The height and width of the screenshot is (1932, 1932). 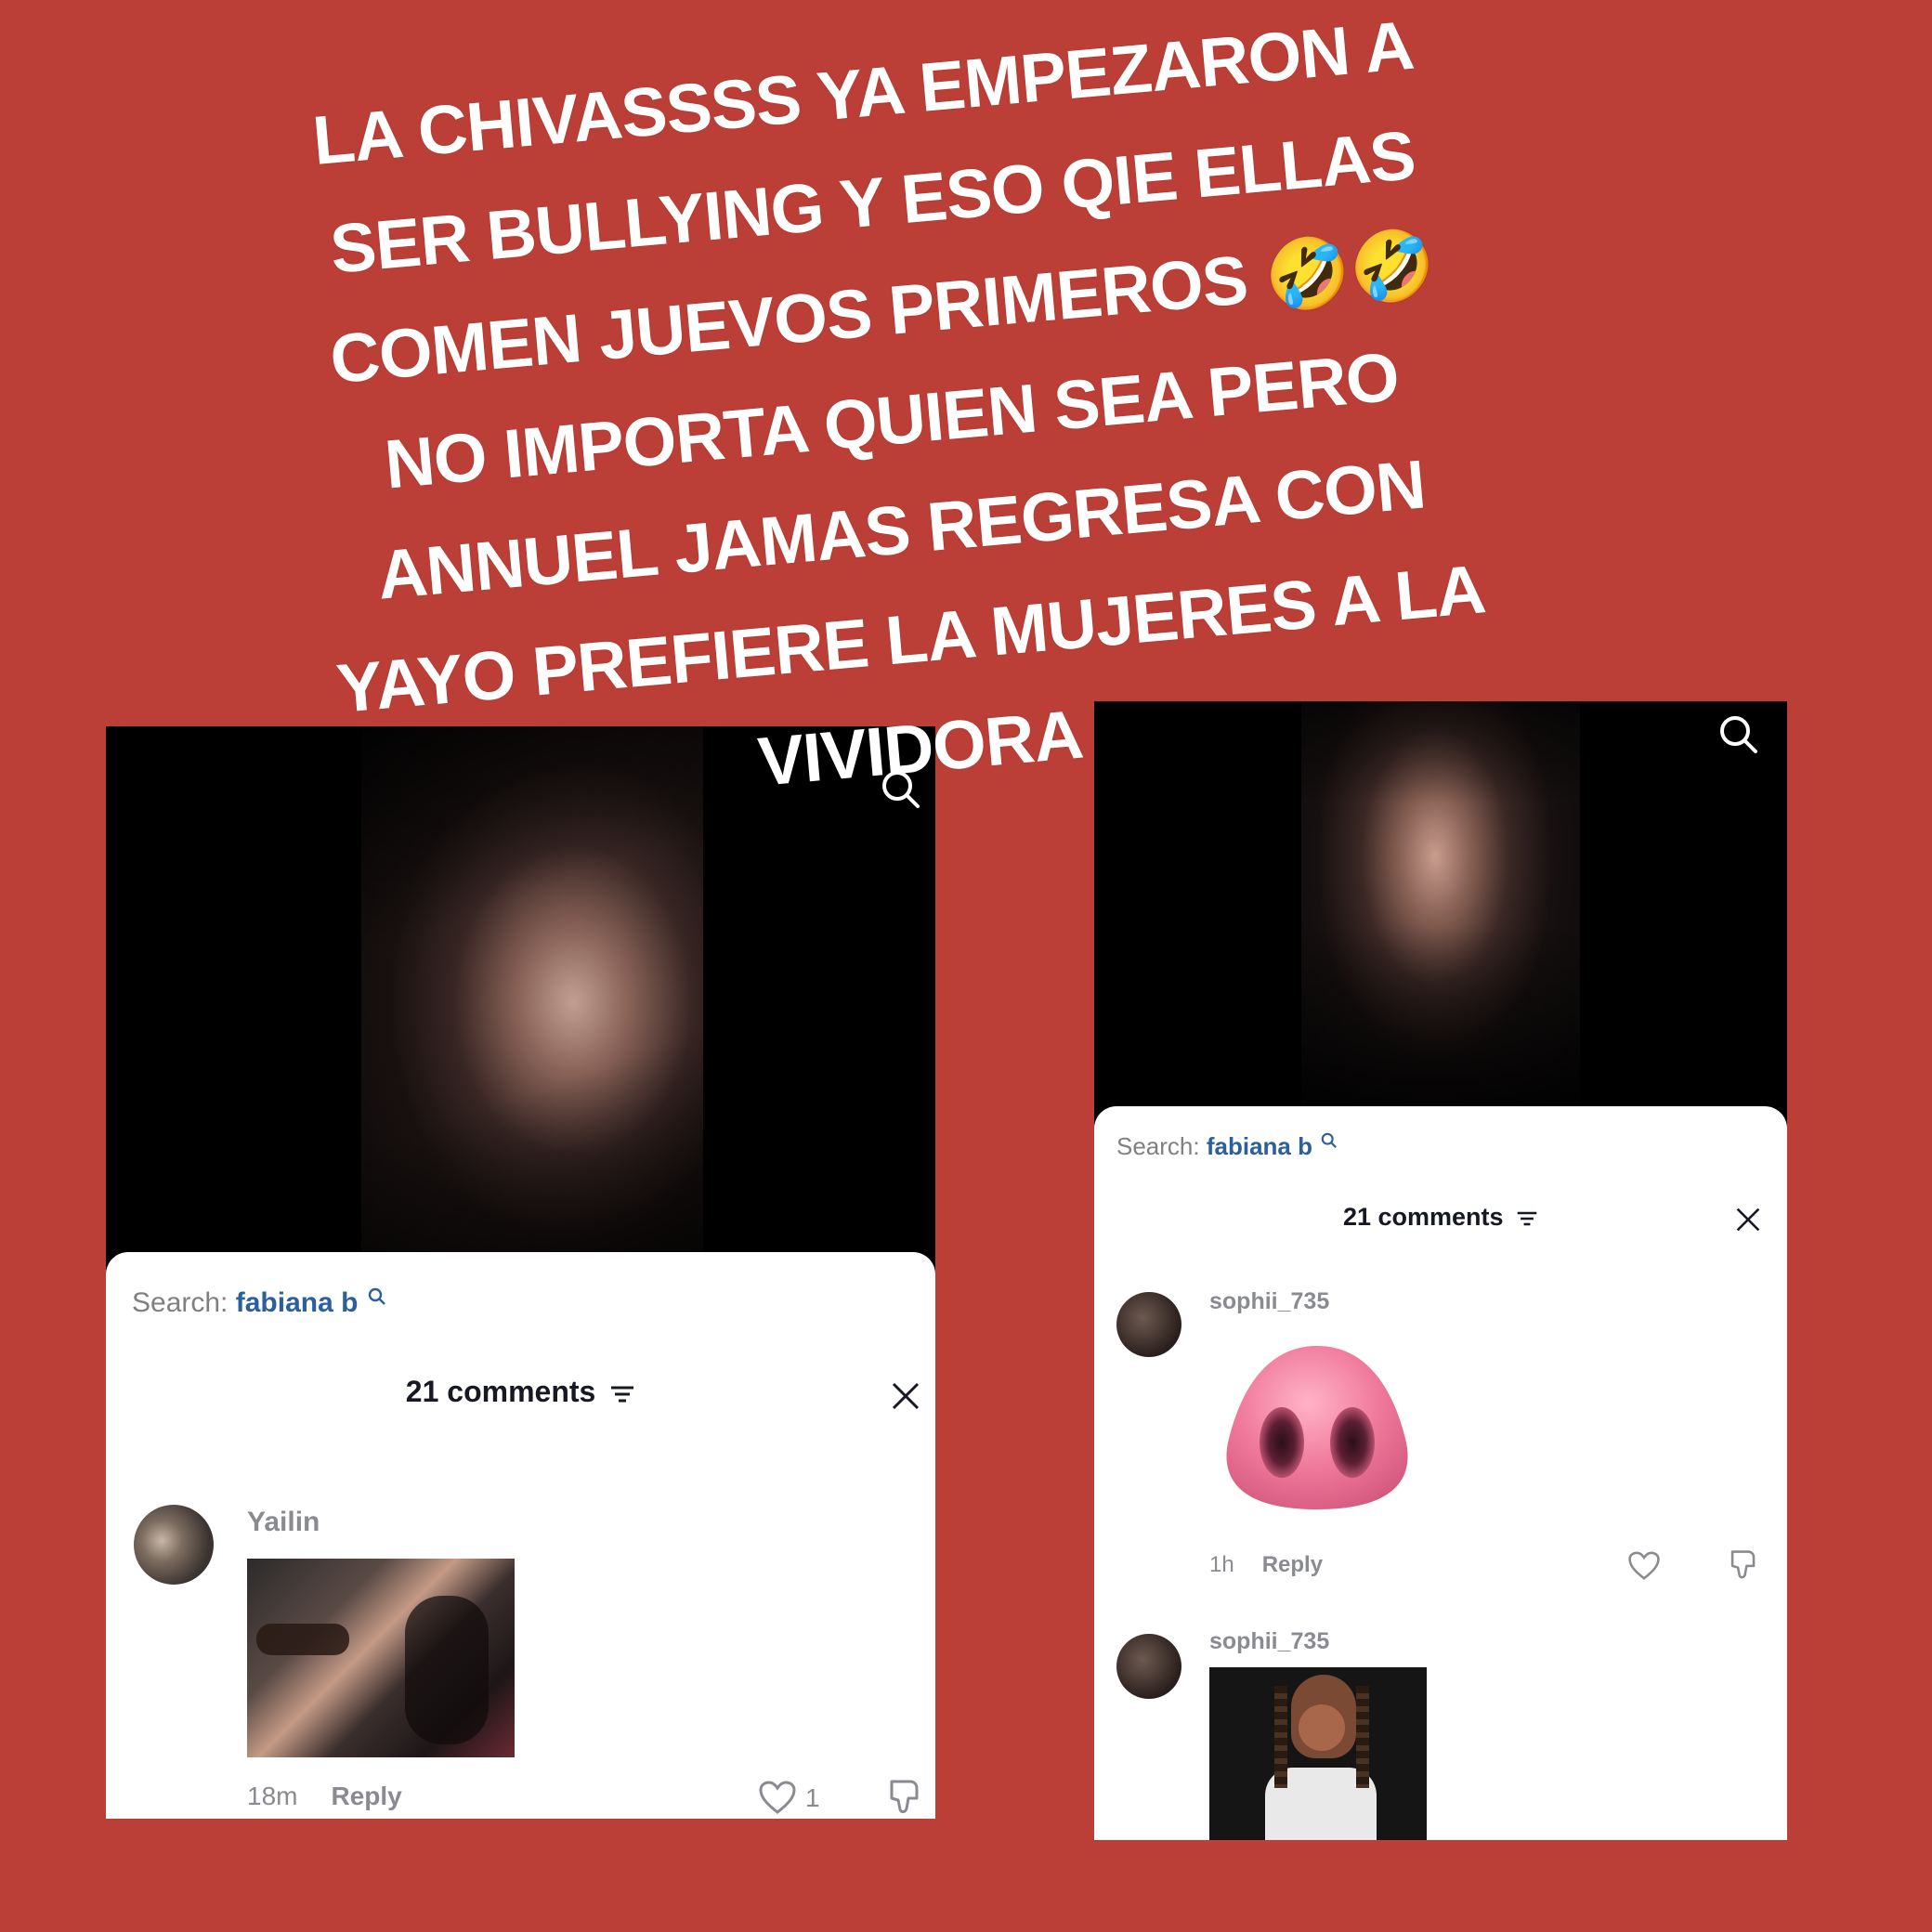 I want to click on pig-nose-sticker, so click(x=1317, y=1428).